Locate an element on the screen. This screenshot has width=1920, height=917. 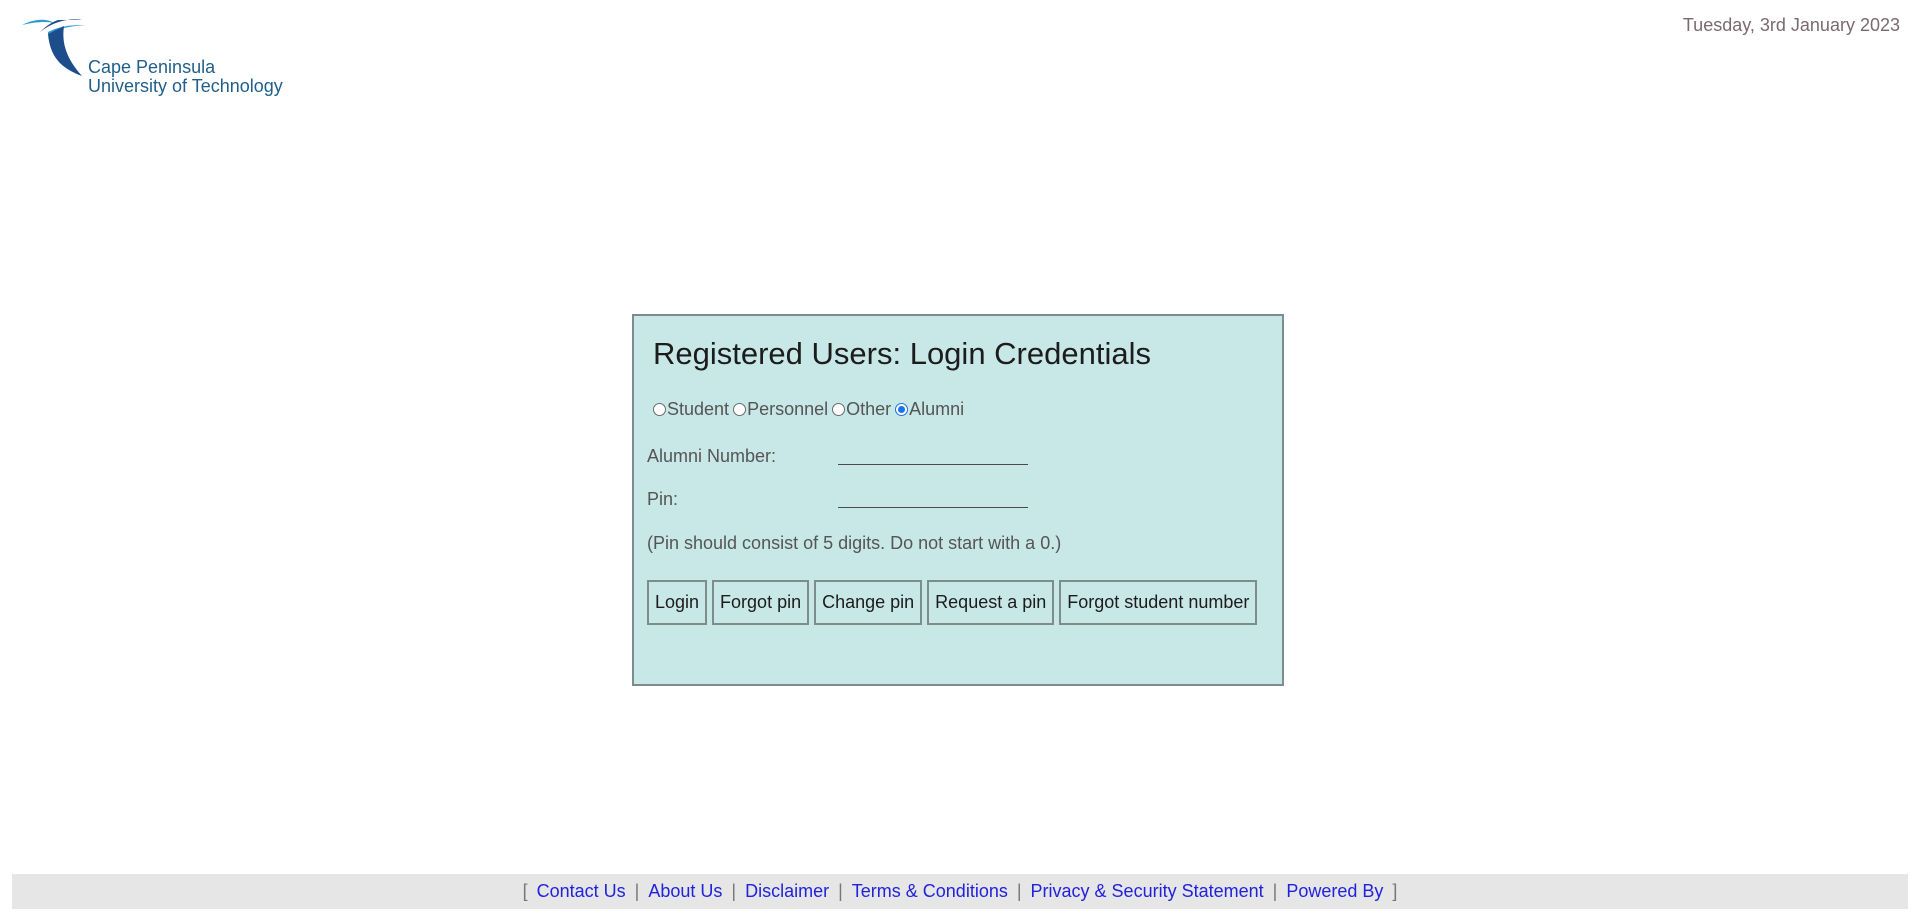
user-type-radio-group: Student Personnel Other Alumni is located at coordinates (810, 409).